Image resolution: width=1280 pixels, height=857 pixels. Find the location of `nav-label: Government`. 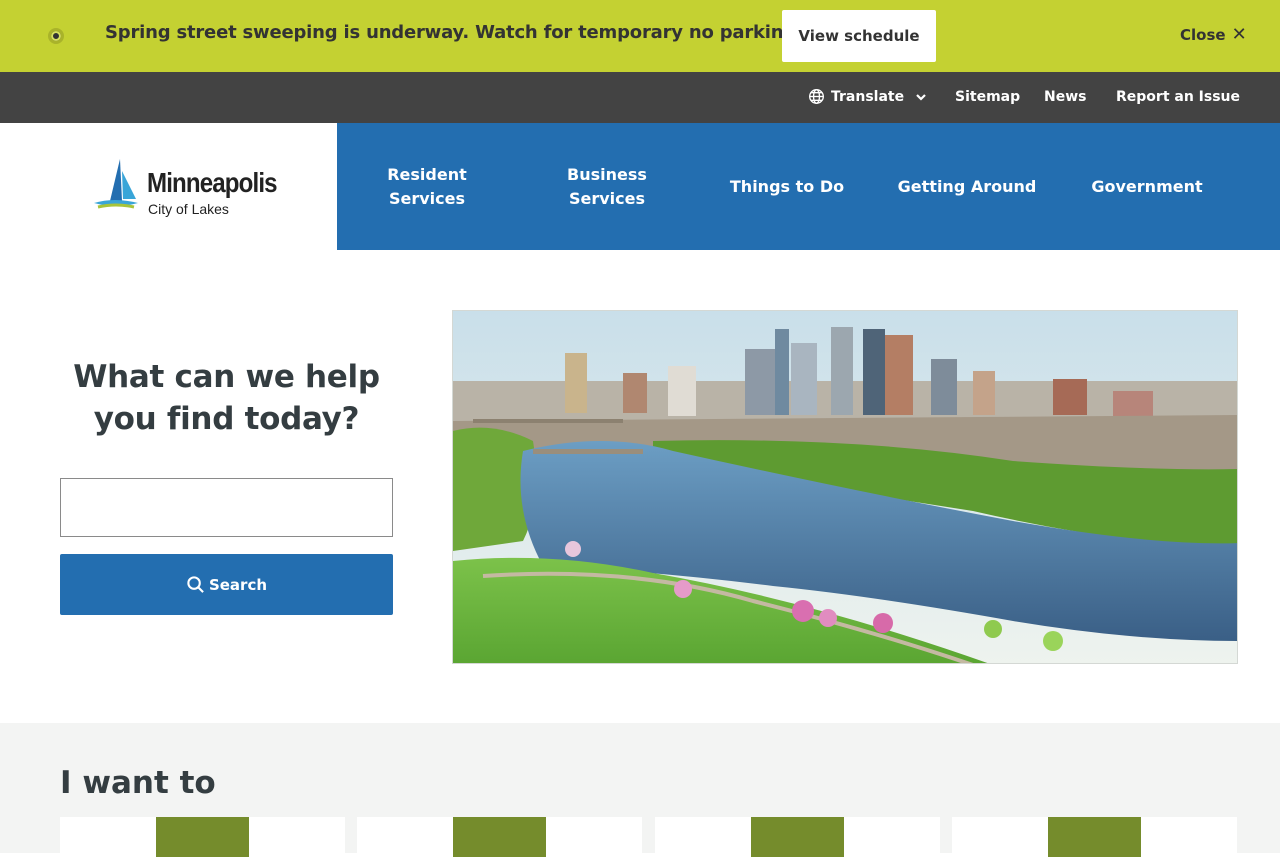

nav-label: Government is located at coordinates (1147, 186).